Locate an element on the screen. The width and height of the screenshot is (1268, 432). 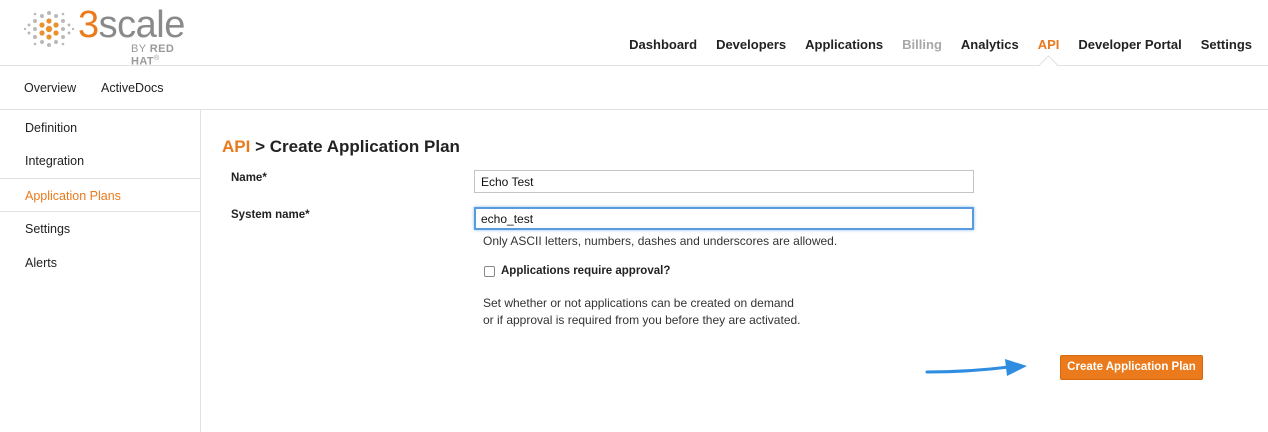
blue-arrow-pointer-icon is located at coordinates (976, 367).